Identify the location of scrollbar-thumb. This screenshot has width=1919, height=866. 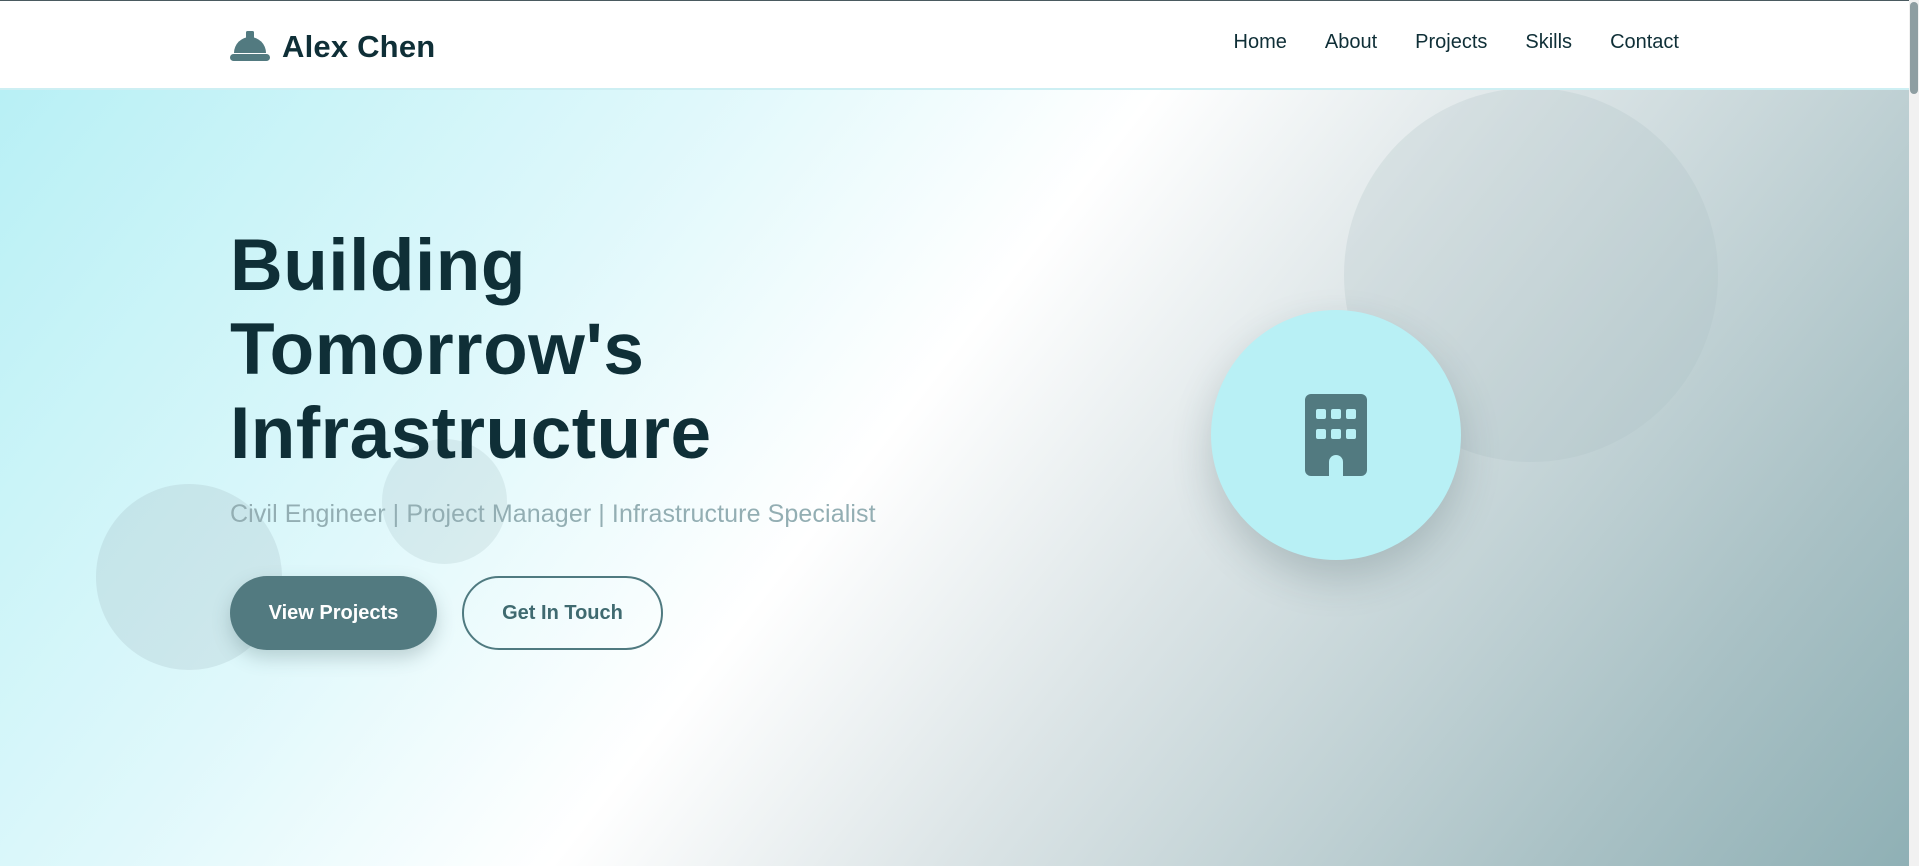
(1914, 48).